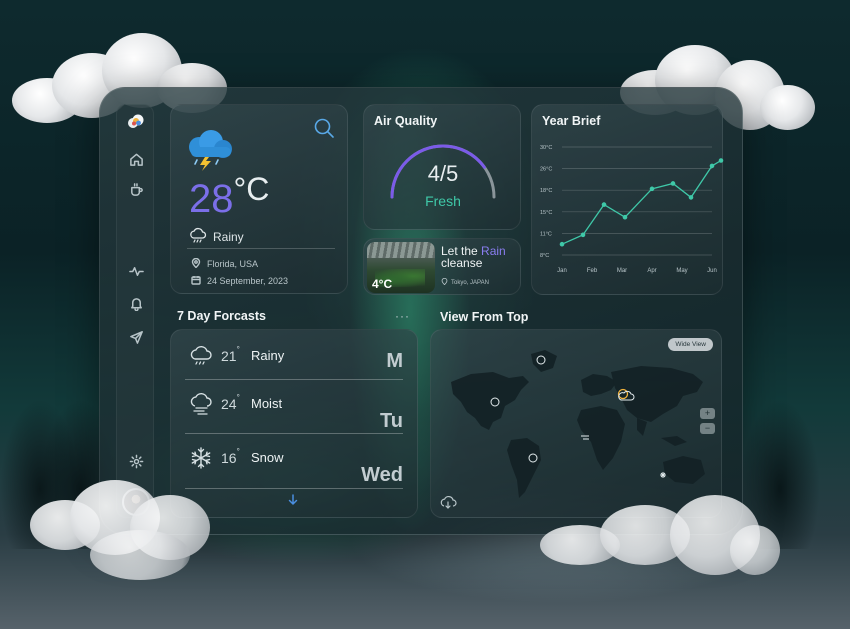 The height and width of the screenshot is (629, 850). Describe the element at coordinates (622, 271) in the screenshot. I see `x-tick-label: Mar` at that location.